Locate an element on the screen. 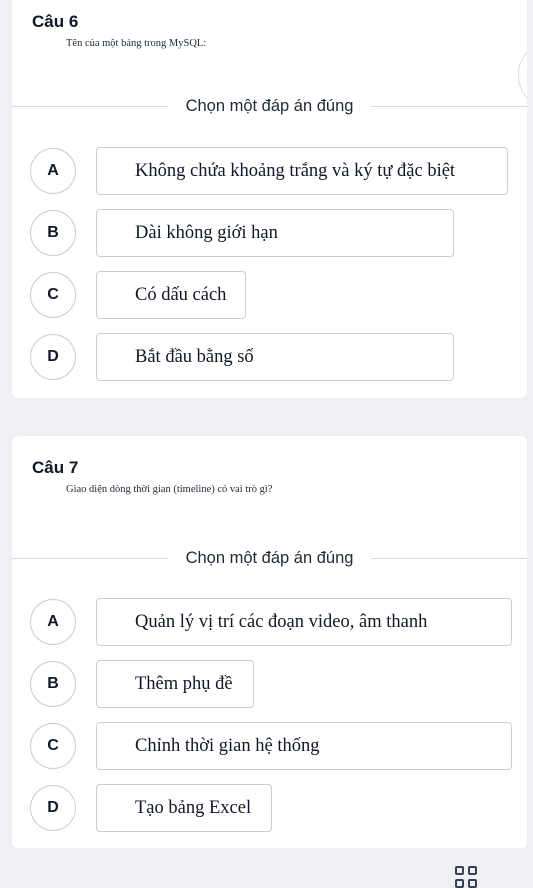 This screenshot has width=533, height=888. question-text: Tên của một bảng trong MySQL: is located at coordinates (136, 43).